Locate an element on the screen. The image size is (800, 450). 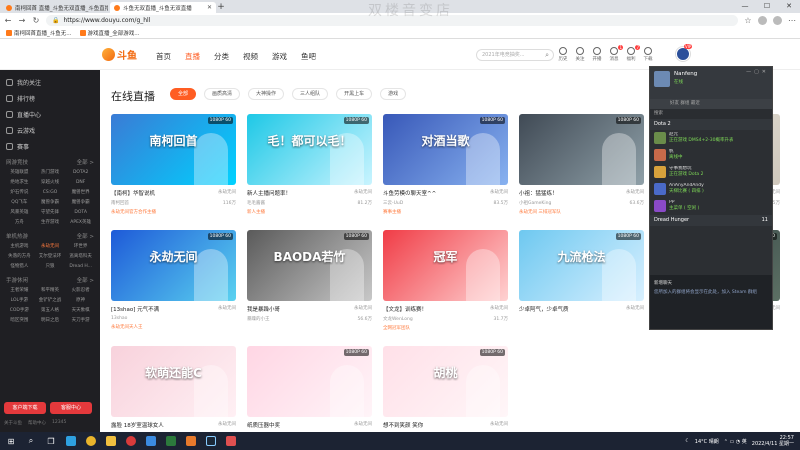
friend-group-header: Dread Hunger 11 is located at coordinates (711, 220).